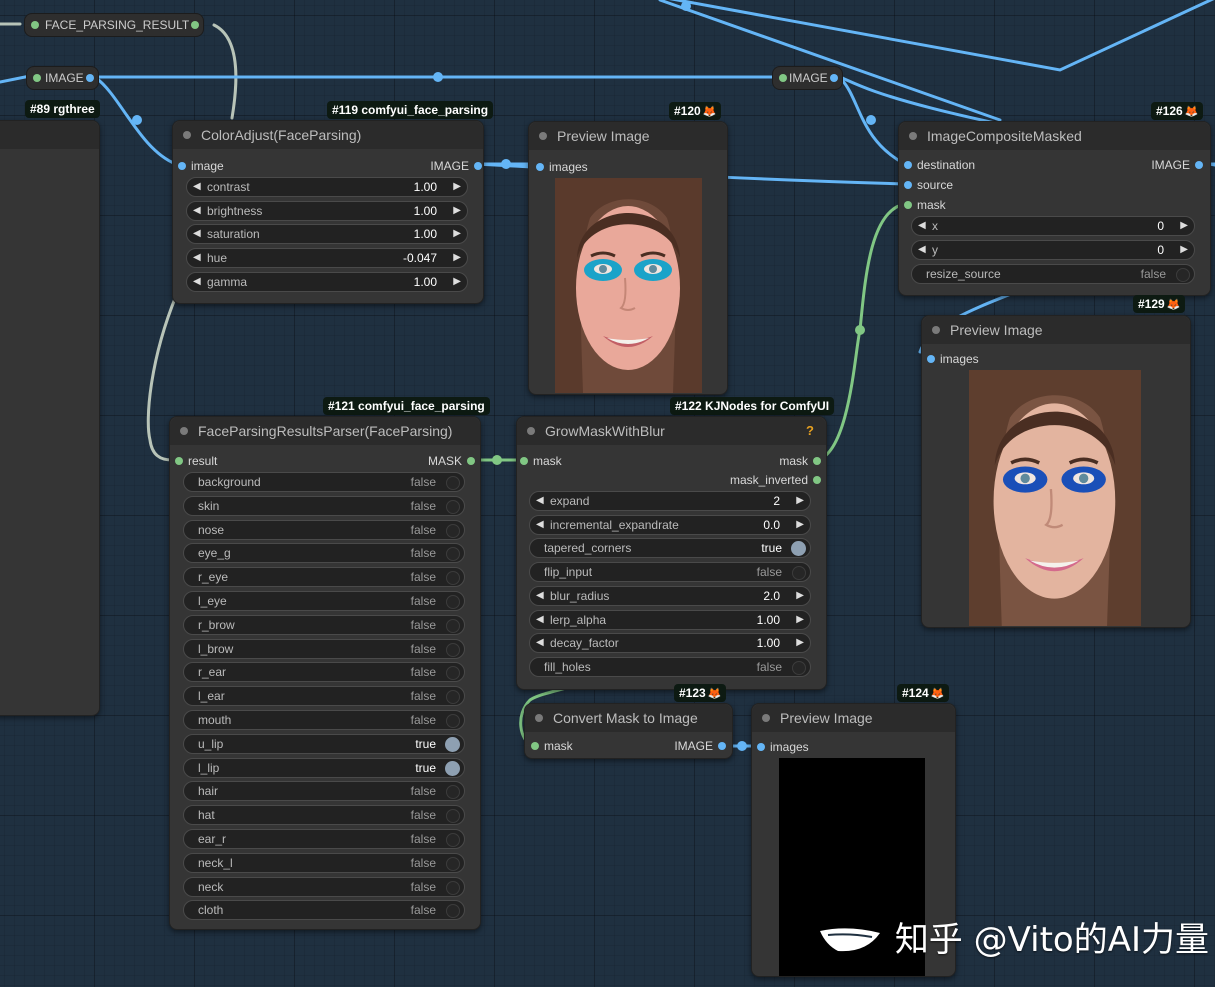 The width and height of the screenshot is (1215, 987). I want to click on widget-toggle: background false, so click(324, 482).